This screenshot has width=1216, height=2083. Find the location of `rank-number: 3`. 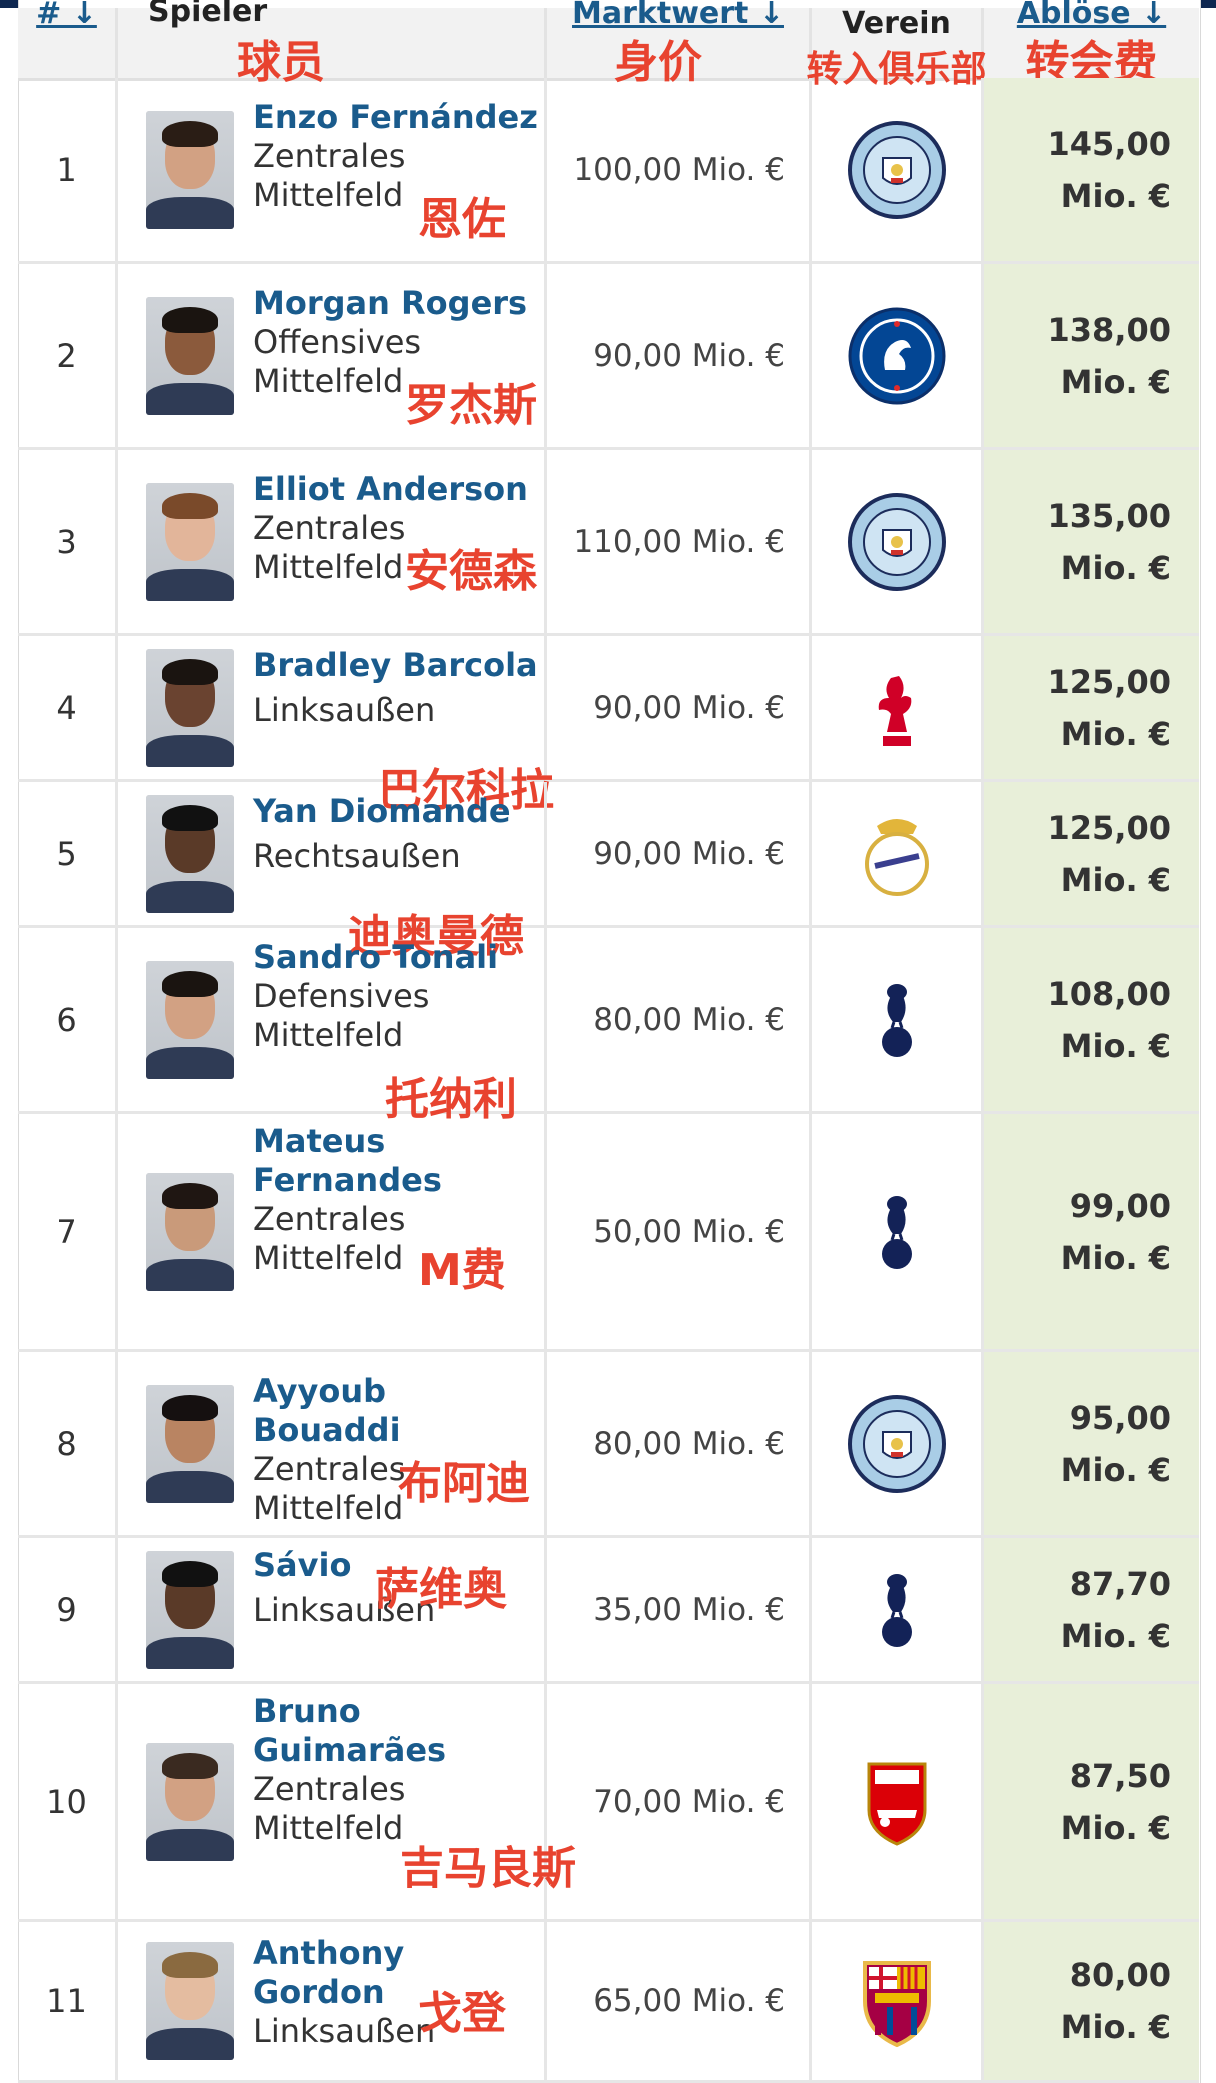

rank-number: 3 is located at coordinates (66, 541).